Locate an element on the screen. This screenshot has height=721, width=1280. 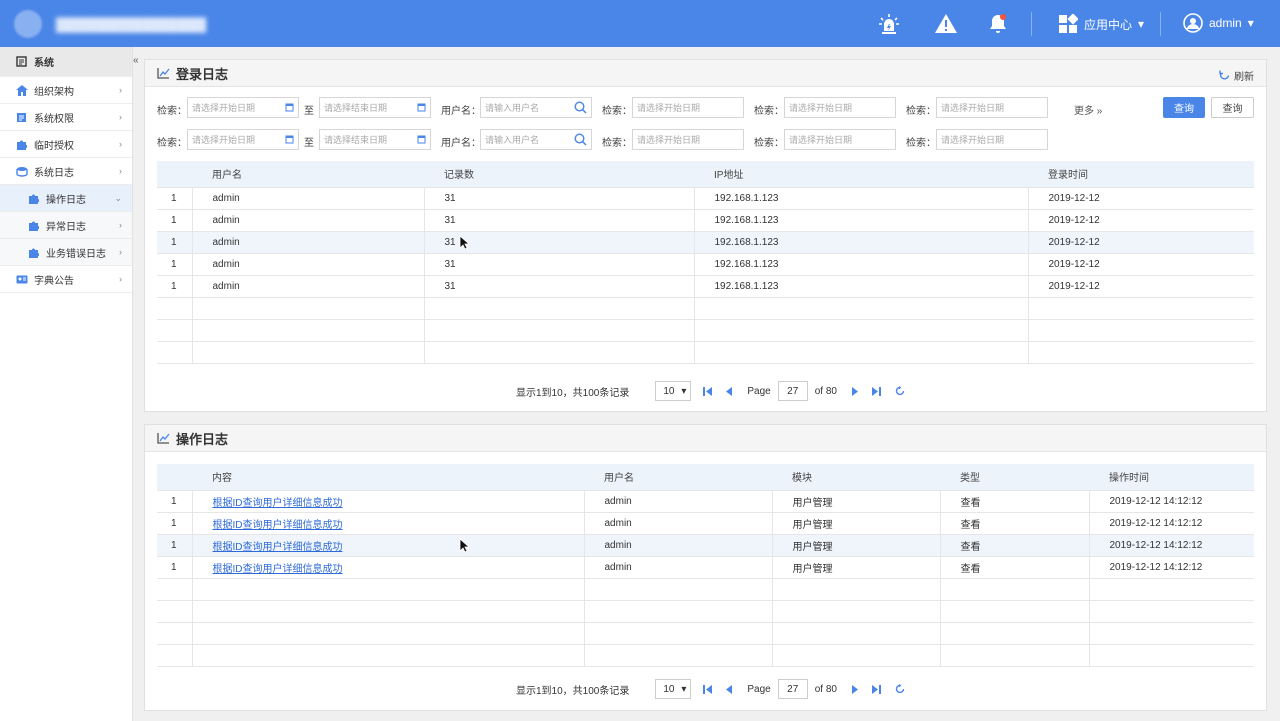
sidebar-item-operation-log: 操作日志 ⌄ is located at coordinates (66, 198).